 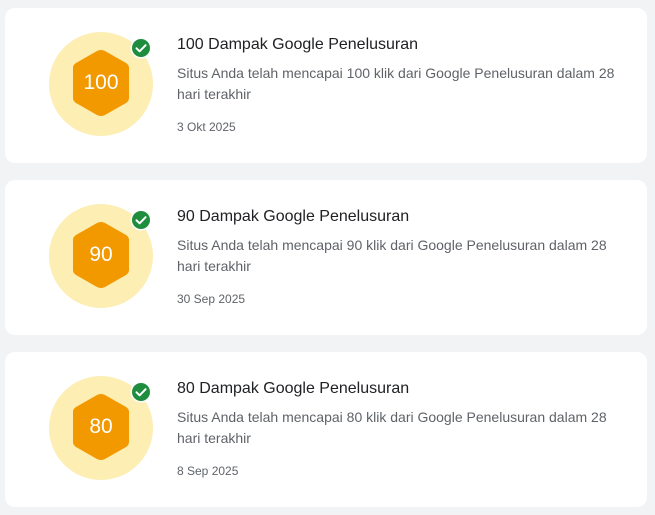 What do you see at coordinates (298, 44) in the screenshot?
I see `achievement-title: 100 Dampak Google Penelusuran` at bounding box center [298, 44].